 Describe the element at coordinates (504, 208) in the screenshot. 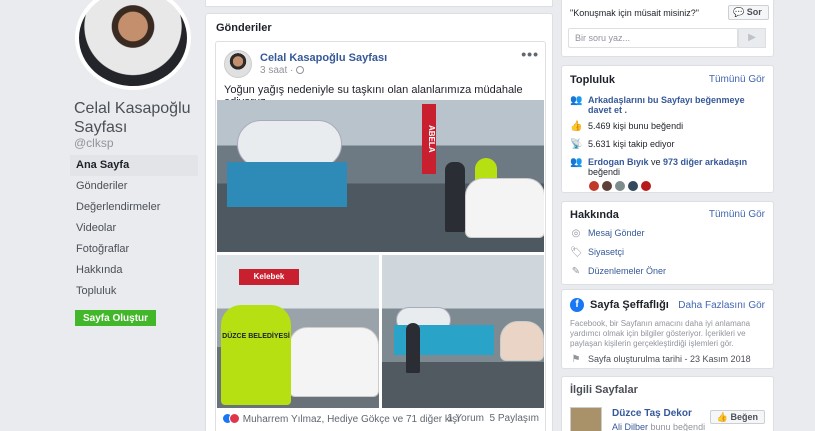

I see `parked-car` at that location.